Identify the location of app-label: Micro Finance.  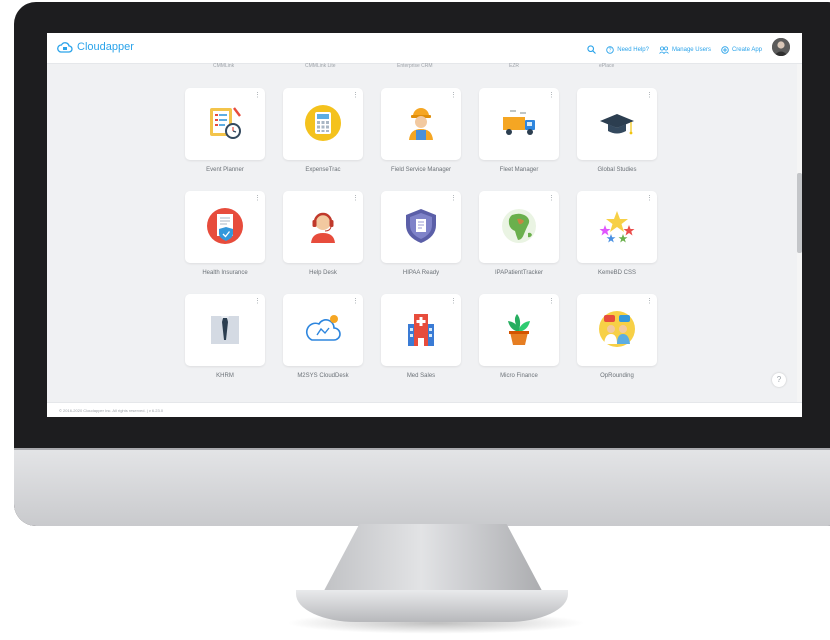
(519, 376).